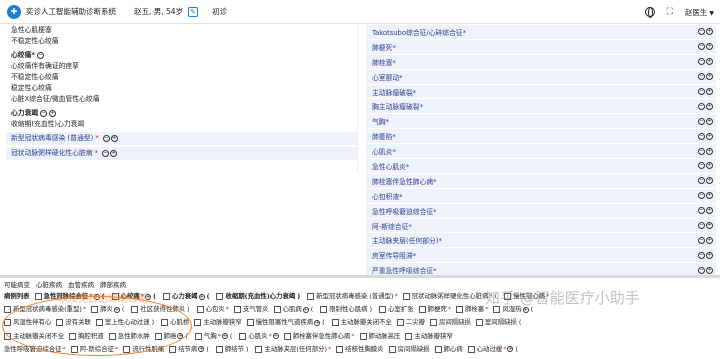 This screenshot has width=720, height=359. What do you see at coordinates (49, 284) in the screenshot?
I see `category-tab: 心脏疾病` at bounding box center [49, 284].